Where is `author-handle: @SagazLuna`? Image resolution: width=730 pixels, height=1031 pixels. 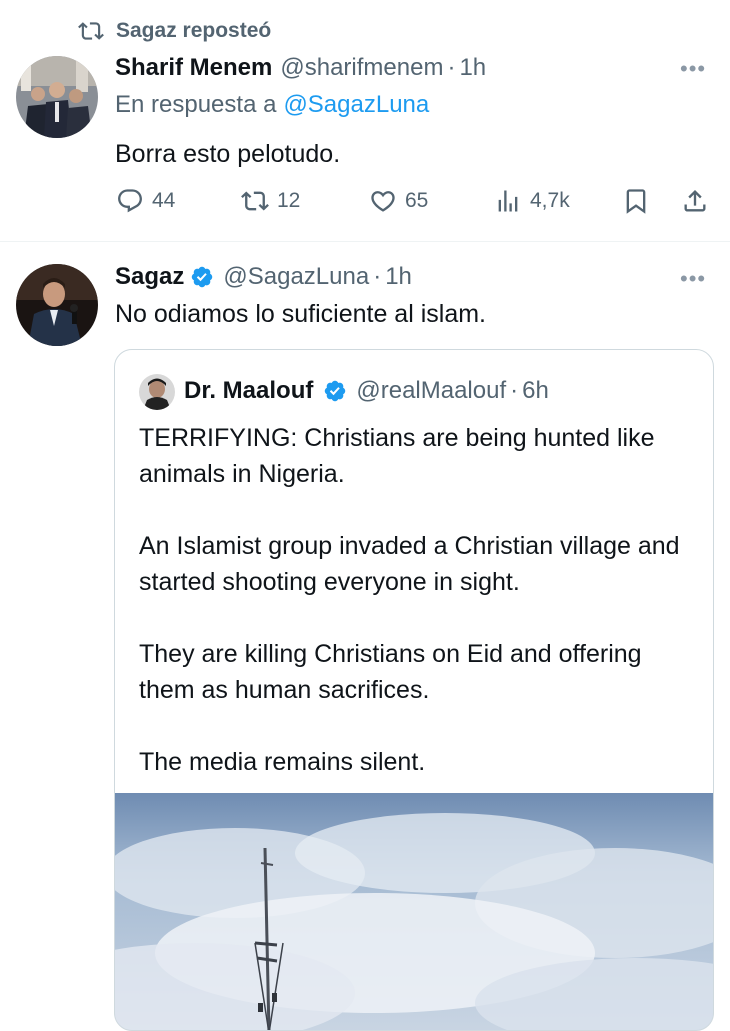
author-handle: @SagazLuna is located at coordinates (296, 277).